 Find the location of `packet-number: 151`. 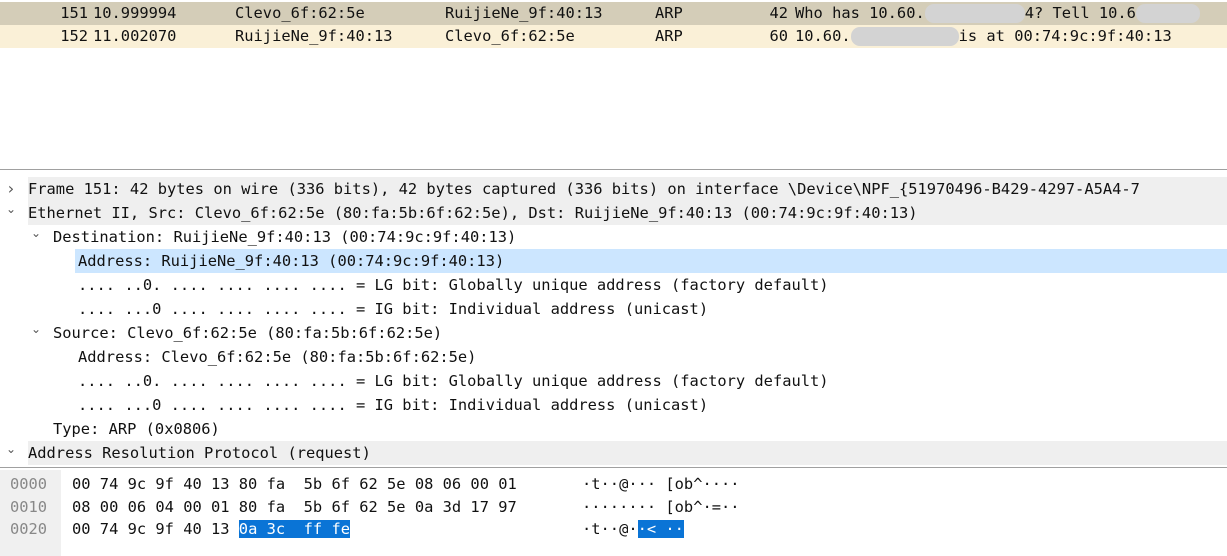

packet-number: 151 is located at coordinates (74, 13).